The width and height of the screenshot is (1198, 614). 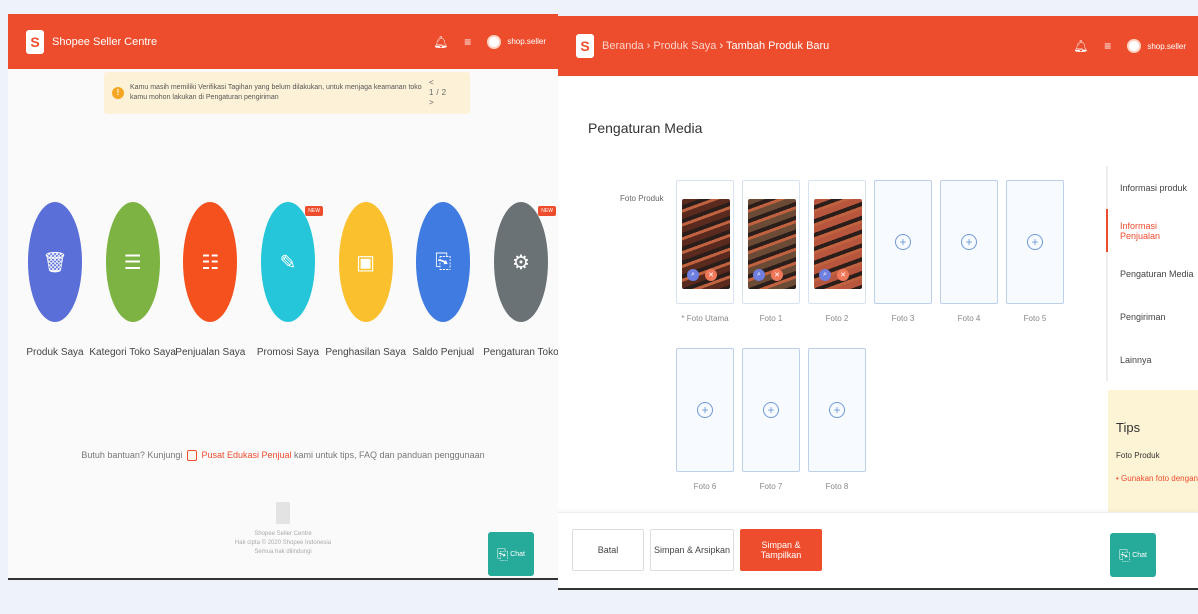 What do you see at coordinates (191, 456) in the screenshot?
I see `book-icon` at bounding box center [191, 456].